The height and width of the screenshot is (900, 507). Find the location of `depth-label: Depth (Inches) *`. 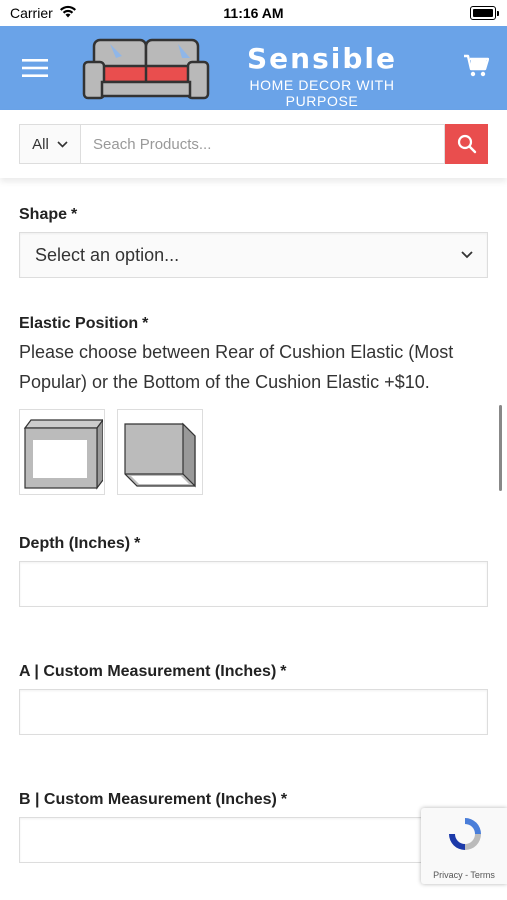

depth-label: Depth (Inches) * is located at coordinates (80, 543).